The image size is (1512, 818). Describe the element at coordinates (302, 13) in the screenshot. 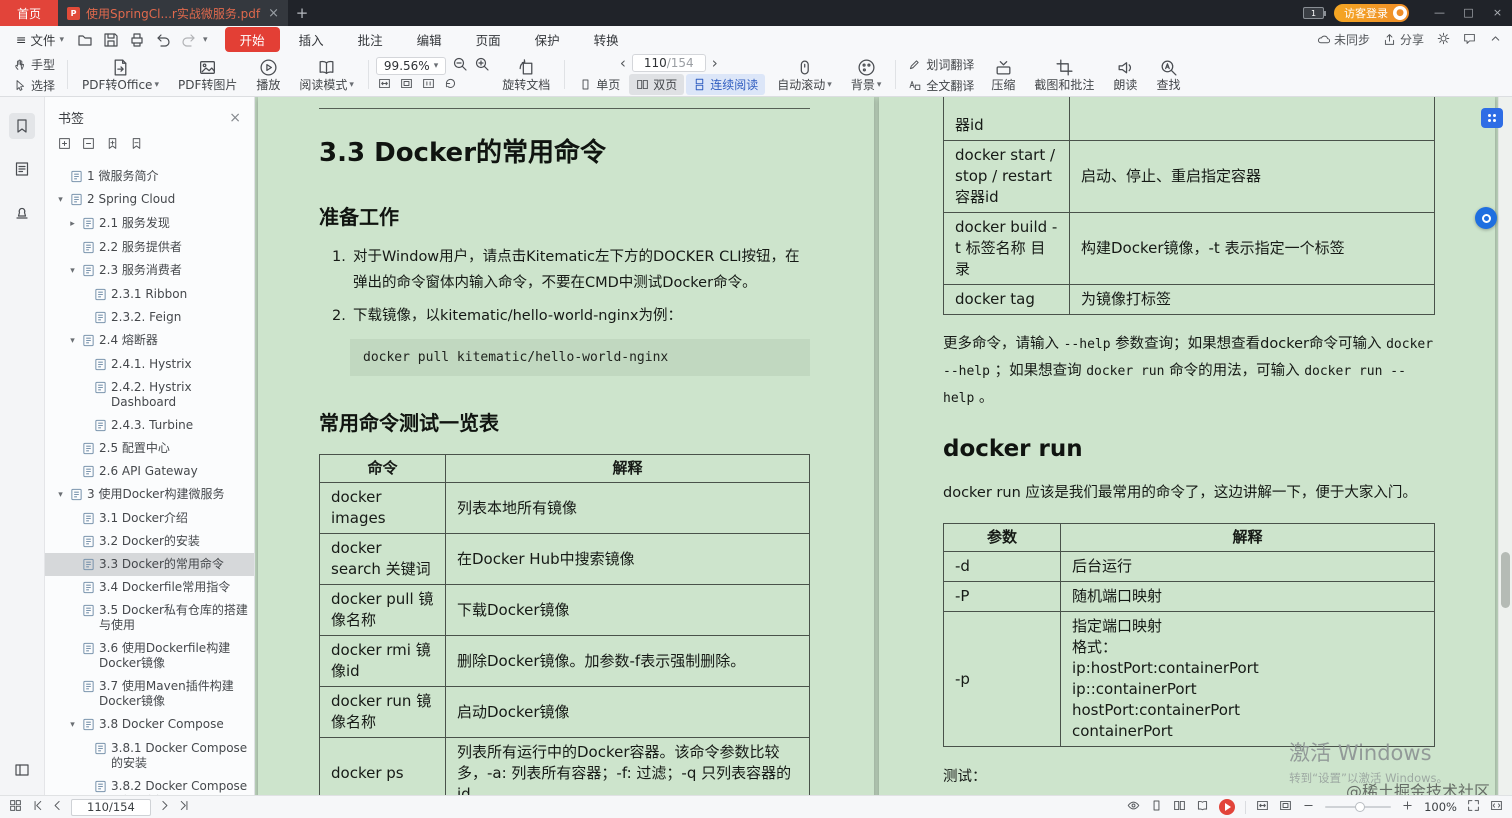

I see `new-tab-button: +` at that location.